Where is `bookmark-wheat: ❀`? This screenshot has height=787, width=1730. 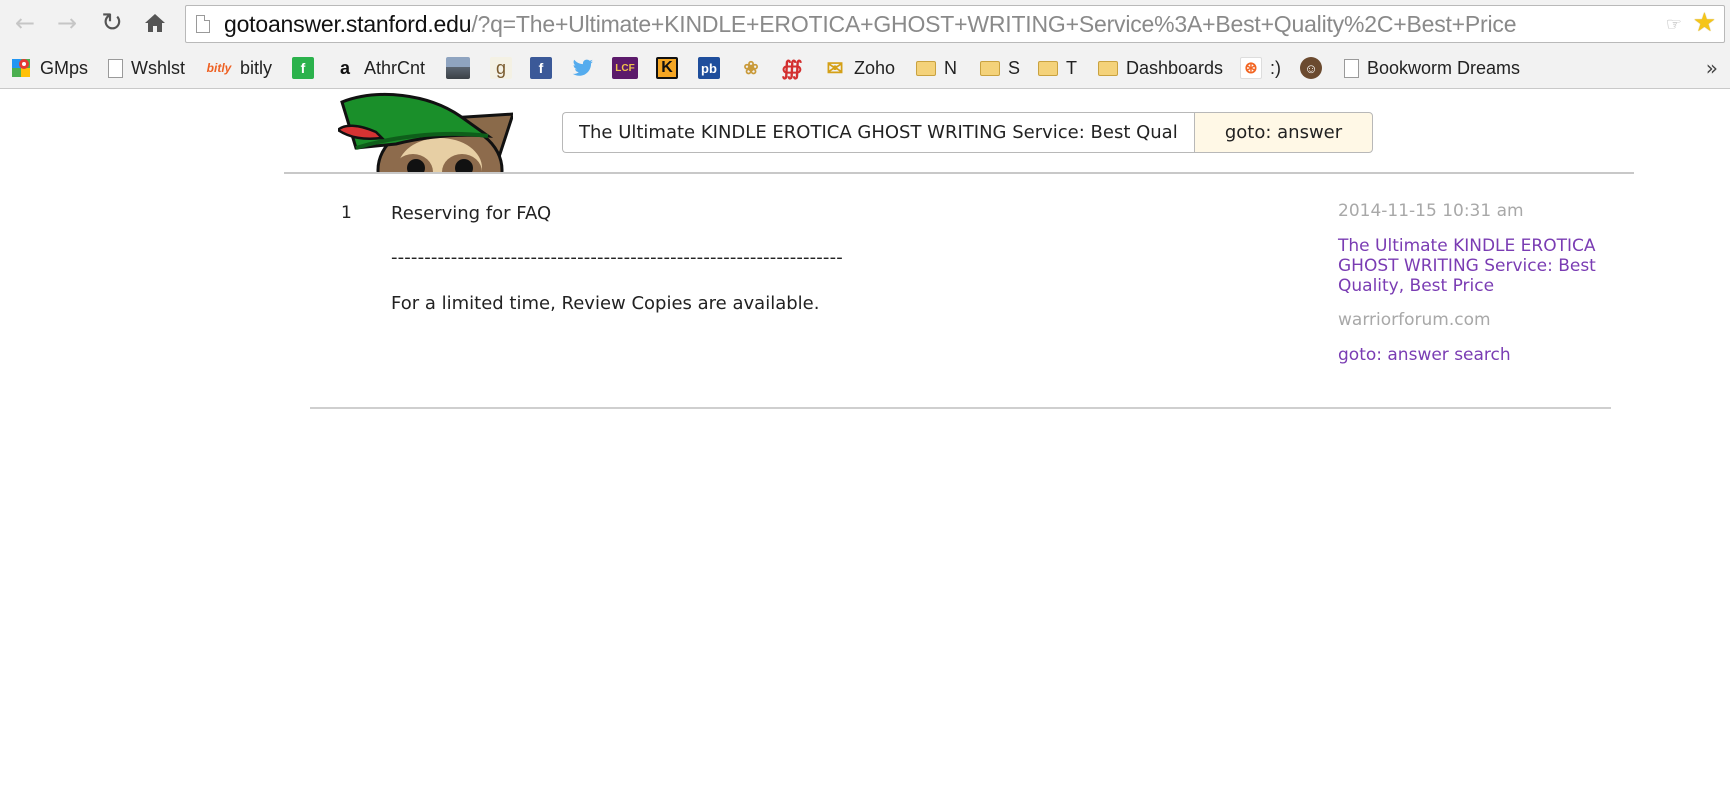
bookmark-wheat: ❀ is located at coordinates (755, 68).